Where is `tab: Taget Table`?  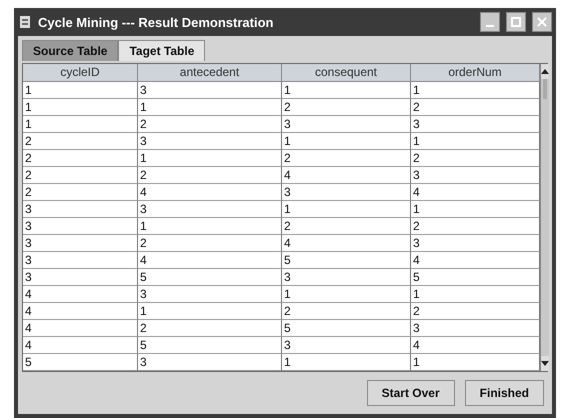 tab: Taget Table is located at coordinates (162, 50).